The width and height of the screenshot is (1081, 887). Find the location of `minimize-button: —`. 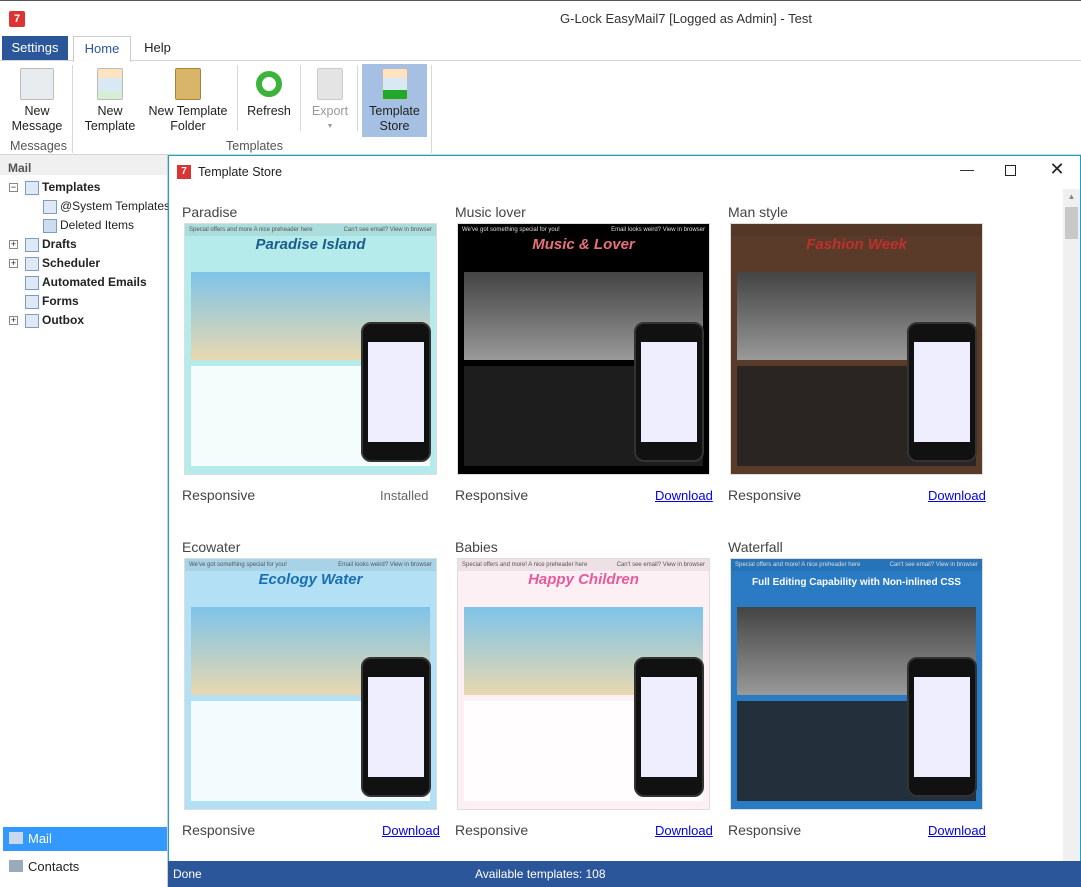

minimize-button: — is located at coordinates (967, 169).